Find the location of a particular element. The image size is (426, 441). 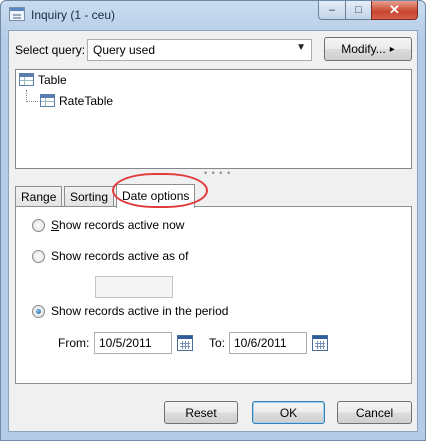

select-query-value: Query used is located at coordinates (124, 50).